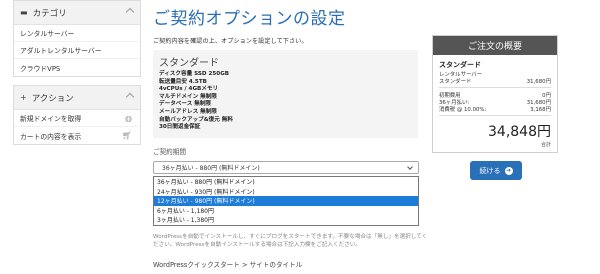  What do you see at coordinates (189, 89) in the screenshot?
I see `spec-line: 4vCPUs / 4GBメモリ` at bounding box center [189, 89].